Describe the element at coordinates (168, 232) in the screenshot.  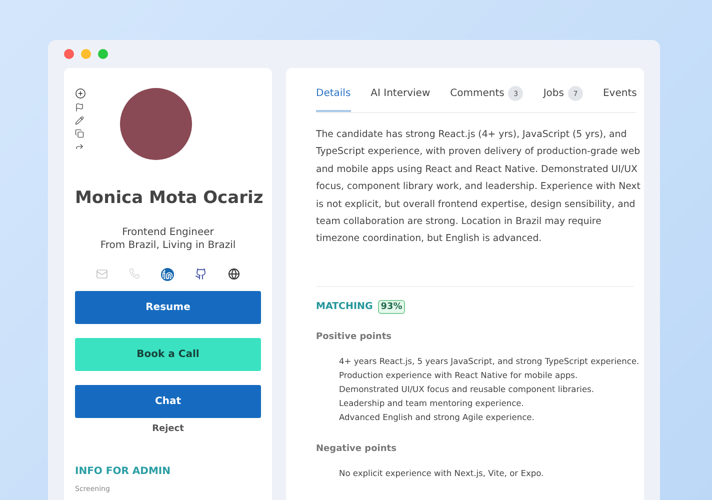
I see `candidate-role: Frontend Engineer` at that location.